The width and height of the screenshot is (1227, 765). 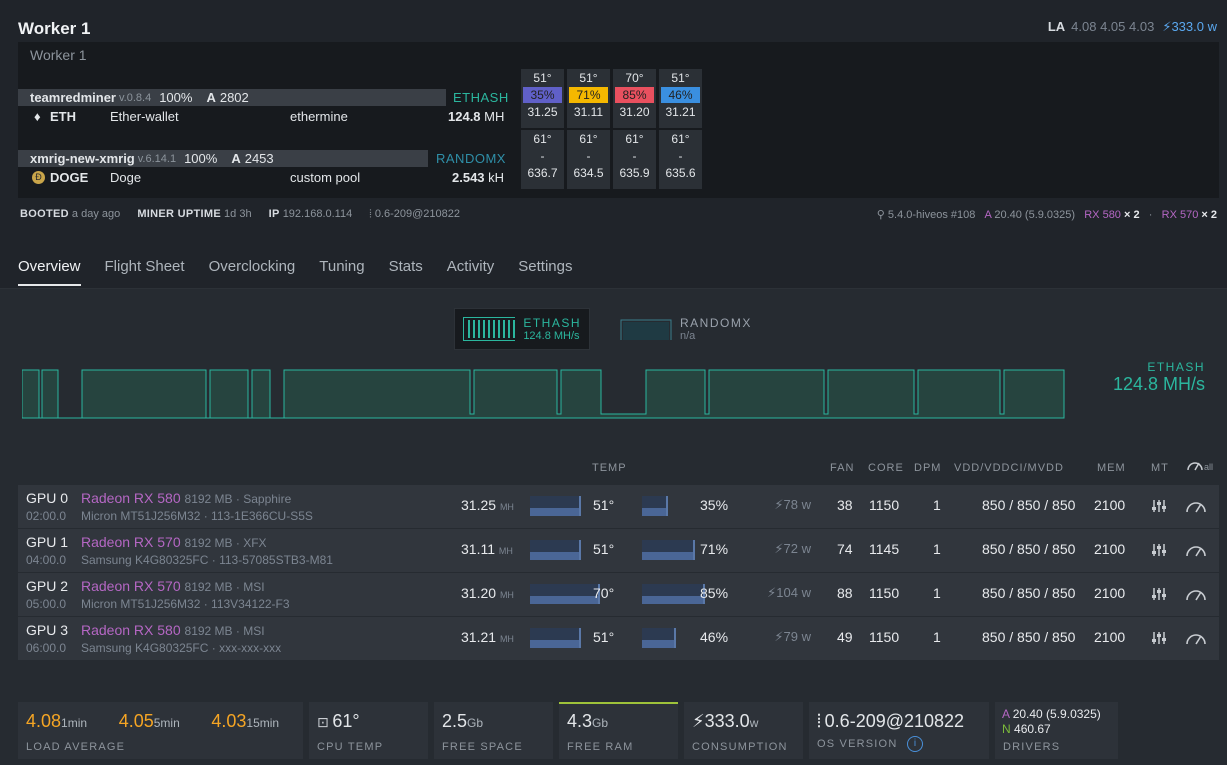 I want to click on gpu-hashrate: 31.25 MH, so click(x=487, y=505).